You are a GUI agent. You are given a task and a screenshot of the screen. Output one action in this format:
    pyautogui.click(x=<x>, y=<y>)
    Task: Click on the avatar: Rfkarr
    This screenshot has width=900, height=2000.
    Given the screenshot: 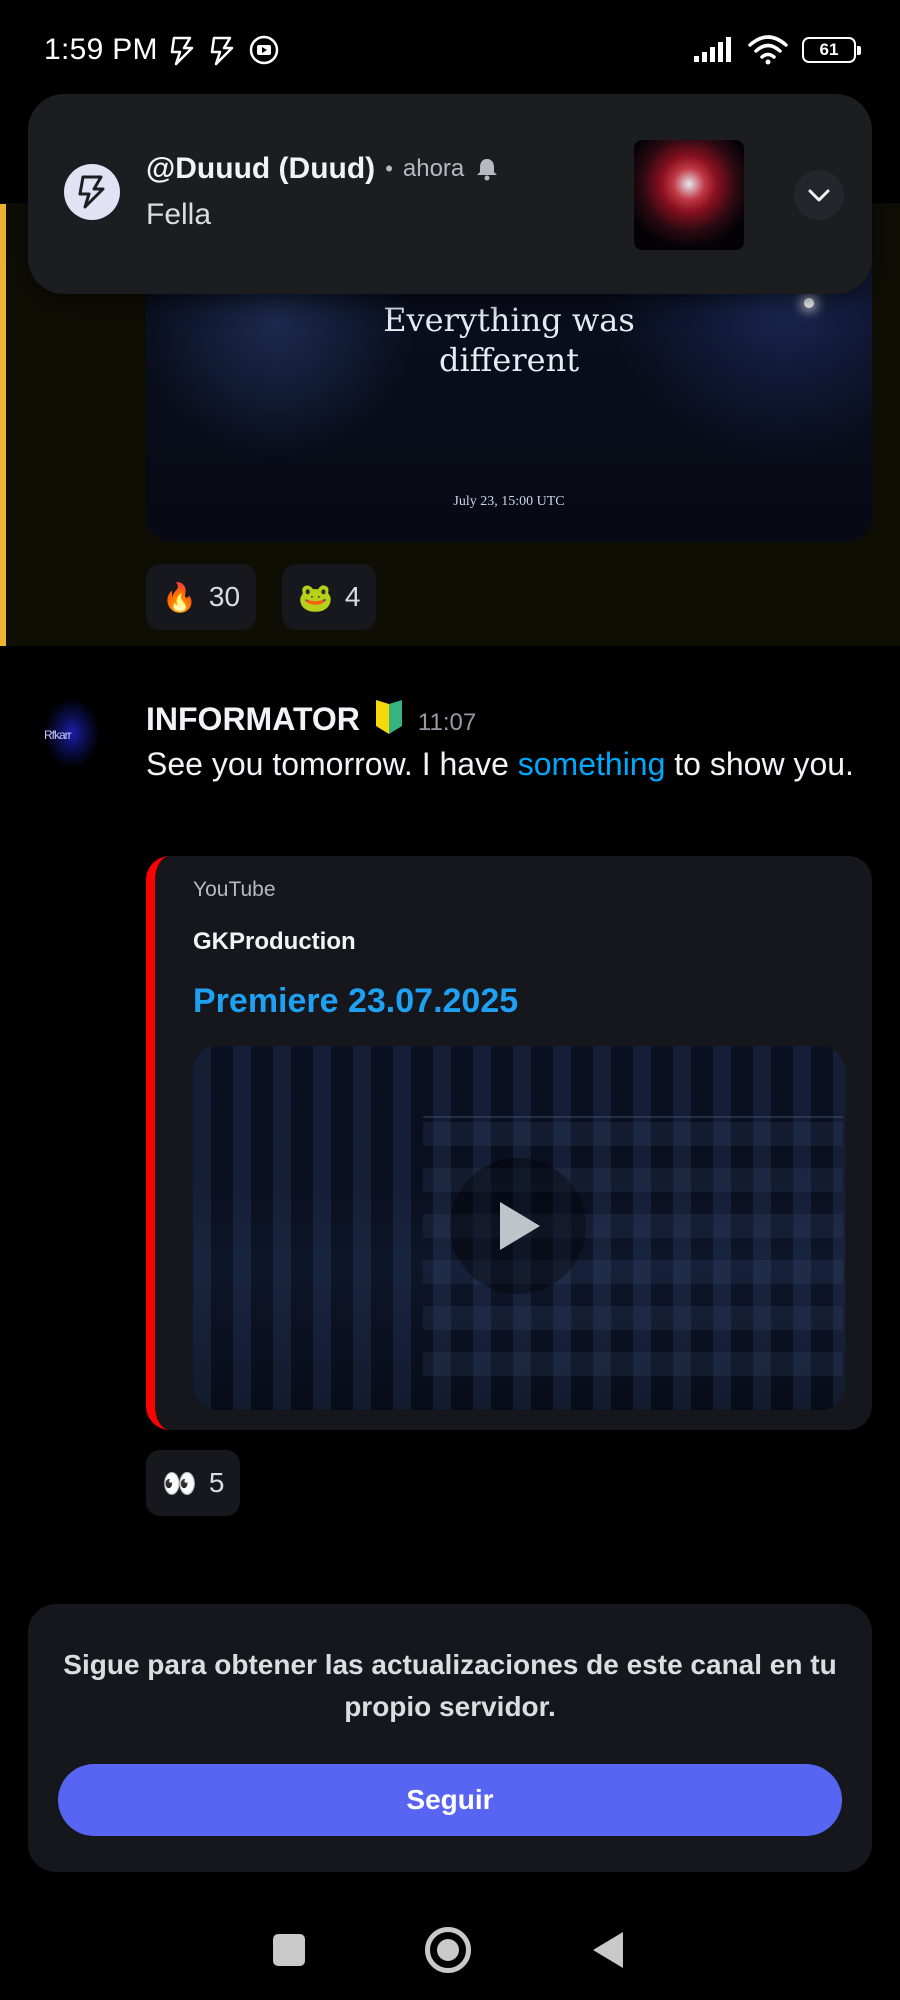 What is the action you would take?
    pyautogui.click(x=72, y=733)
    